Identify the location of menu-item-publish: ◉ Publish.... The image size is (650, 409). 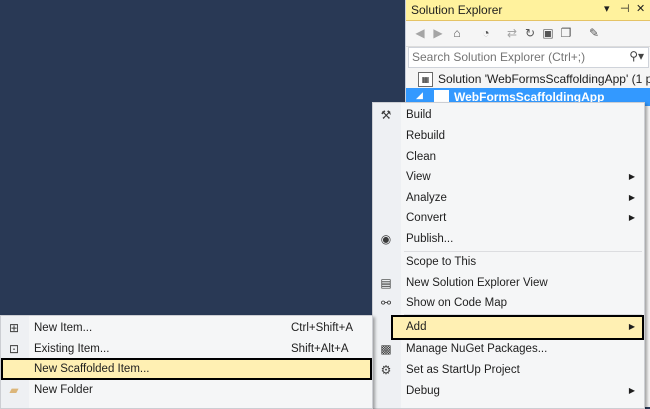
(508, 239).